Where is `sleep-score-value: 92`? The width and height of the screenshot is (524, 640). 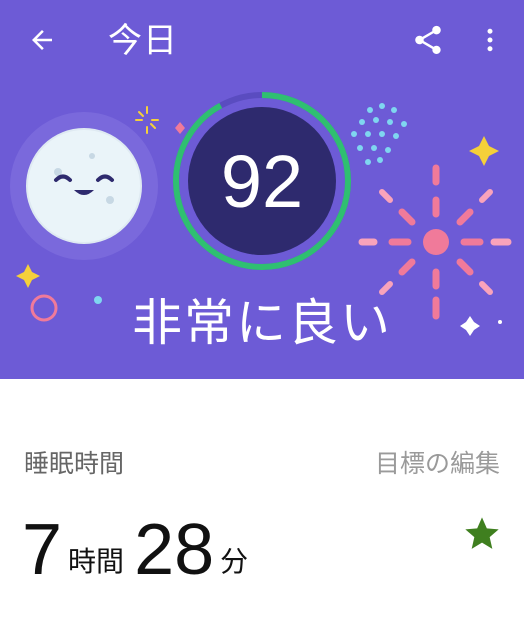 sleep-score-value: 92 is located at coordinates (262, 181).